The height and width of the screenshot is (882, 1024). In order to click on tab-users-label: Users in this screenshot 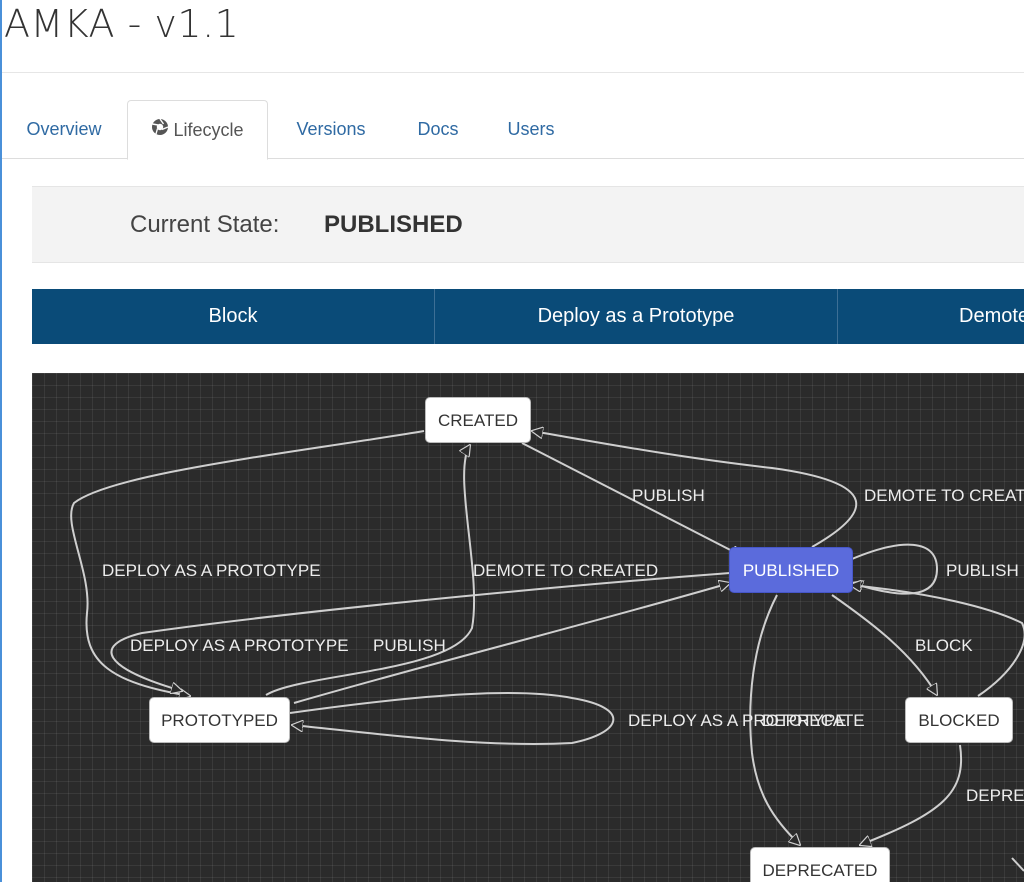, I will do `click(531, 129)`.